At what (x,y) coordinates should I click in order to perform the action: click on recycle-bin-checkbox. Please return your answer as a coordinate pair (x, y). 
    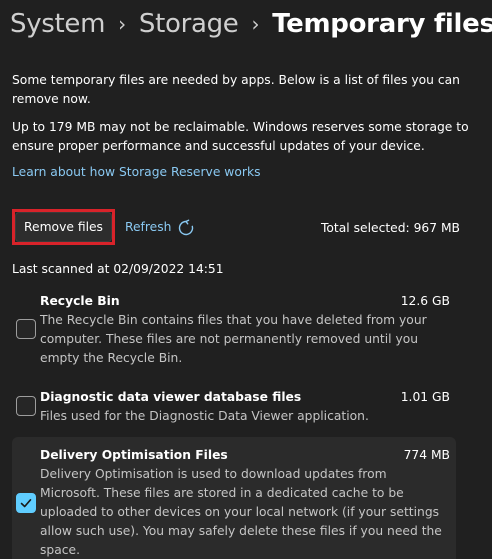
    Looking at the image, I should click on (26, 329).